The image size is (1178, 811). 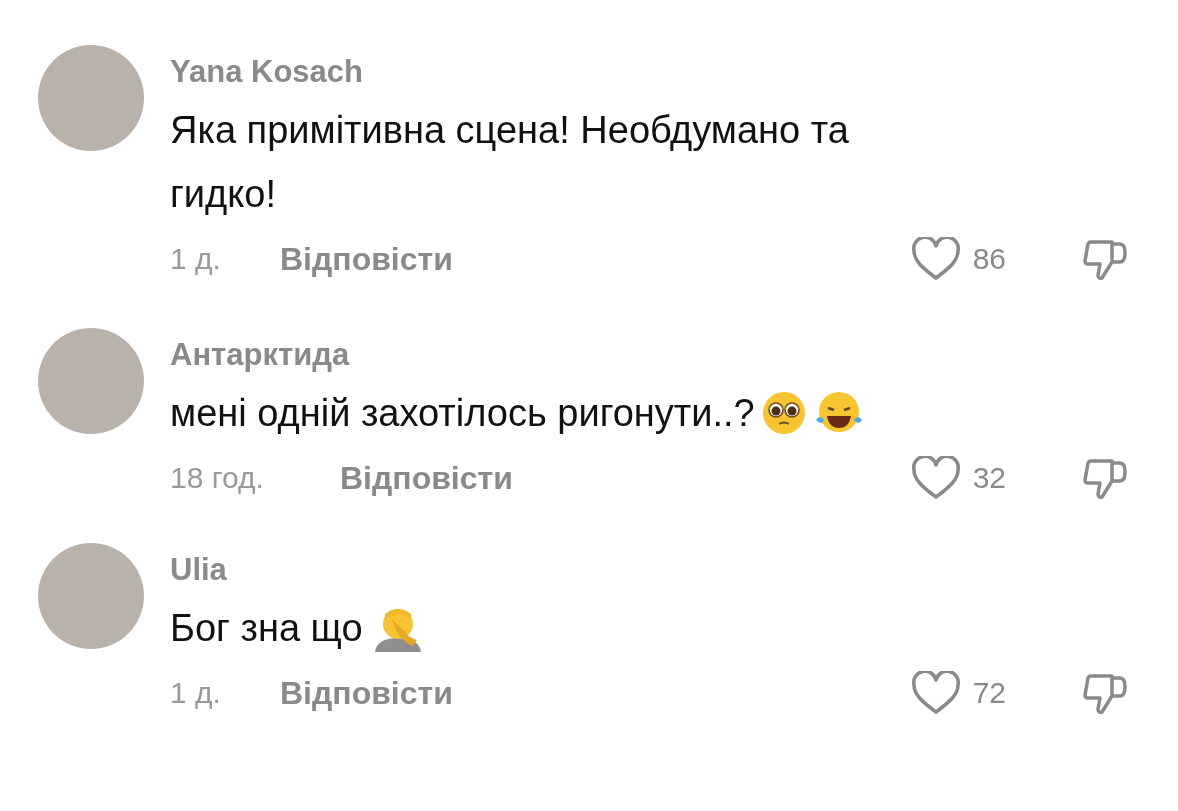 I want to click on like-button: 86, so click(x=958, y=259).